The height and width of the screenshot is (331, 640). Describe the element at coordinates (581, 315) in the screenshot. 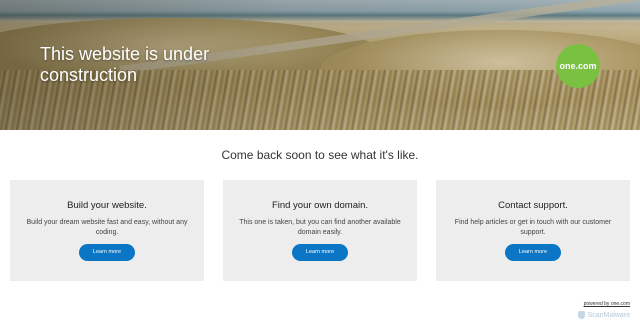

I see `shield-icon` at that location.